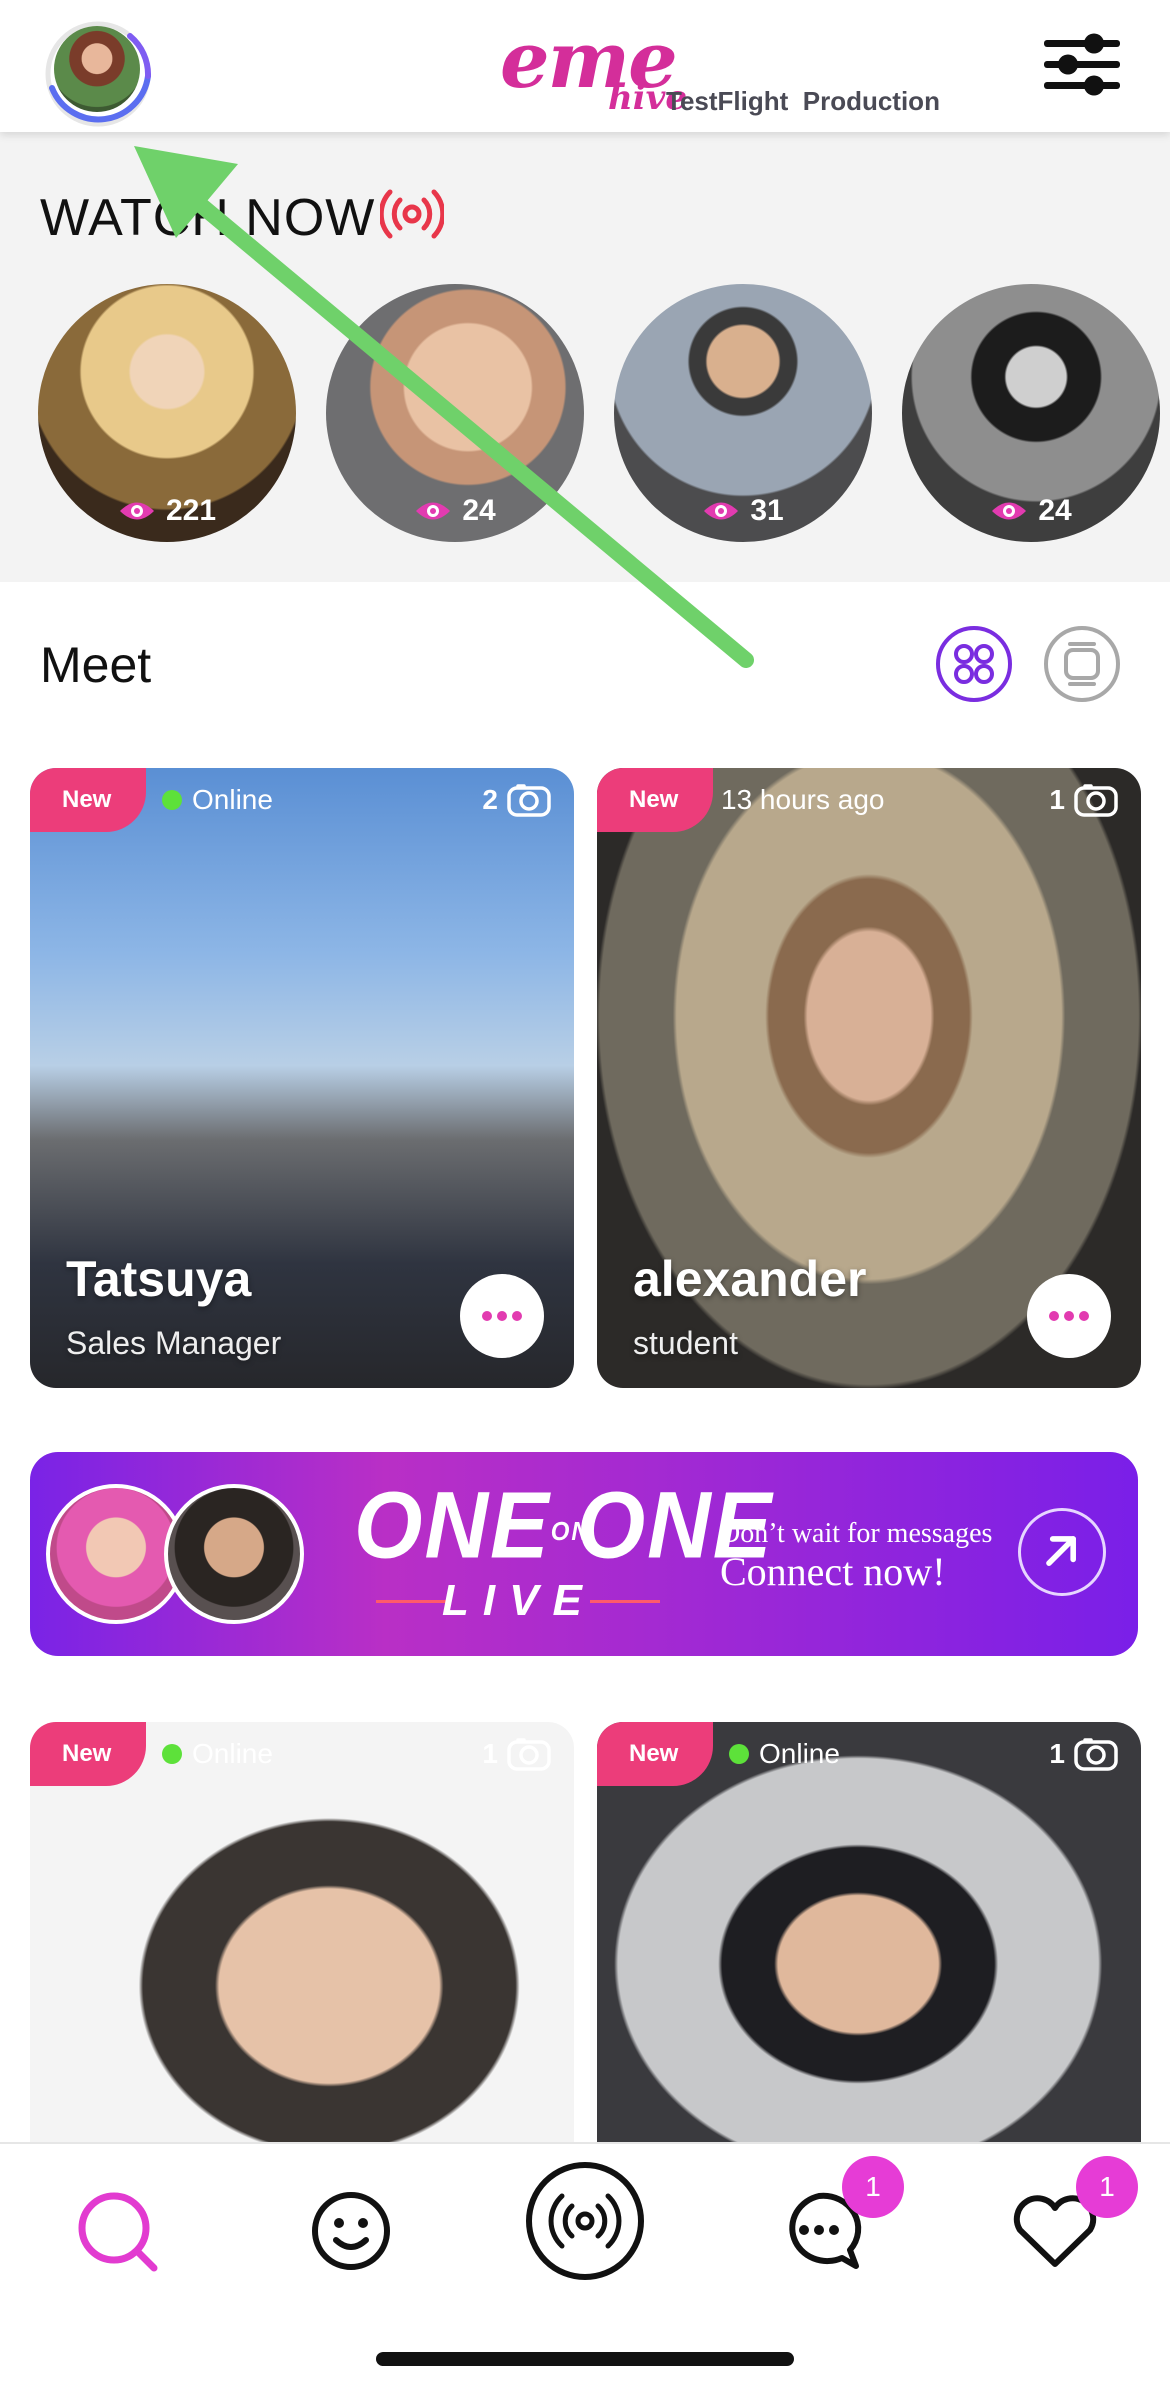 This screenshot has width=1170, height=2391. I want to click on one-on-one-title: ONEONONE, so click(563, 1525).